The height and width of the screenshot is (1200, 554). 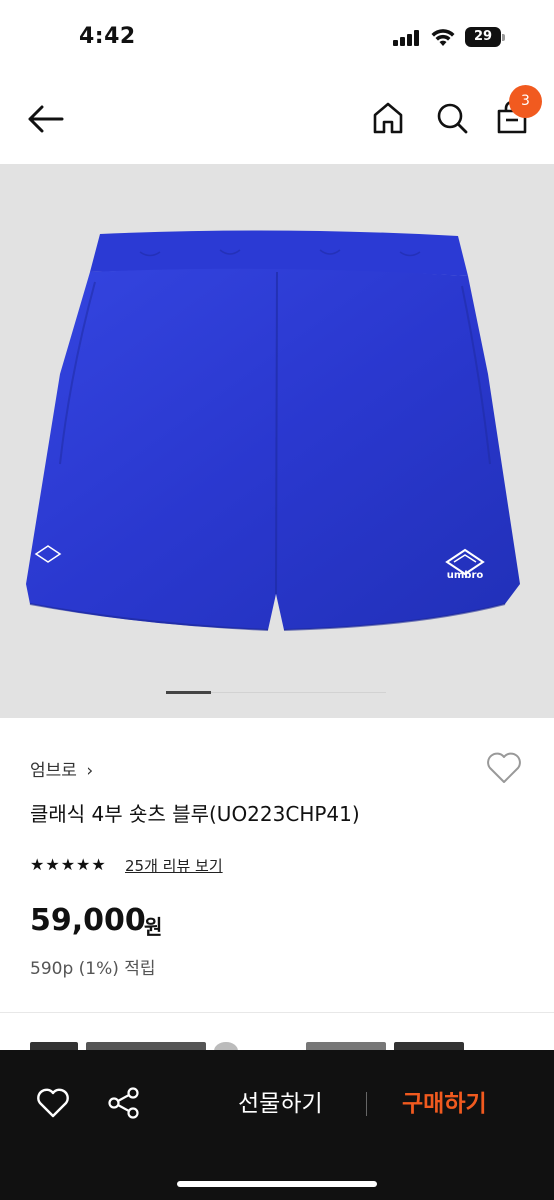 I want to click on bottom-action-bar: 선물하기 구매하기, so click(x=277, y=1125).